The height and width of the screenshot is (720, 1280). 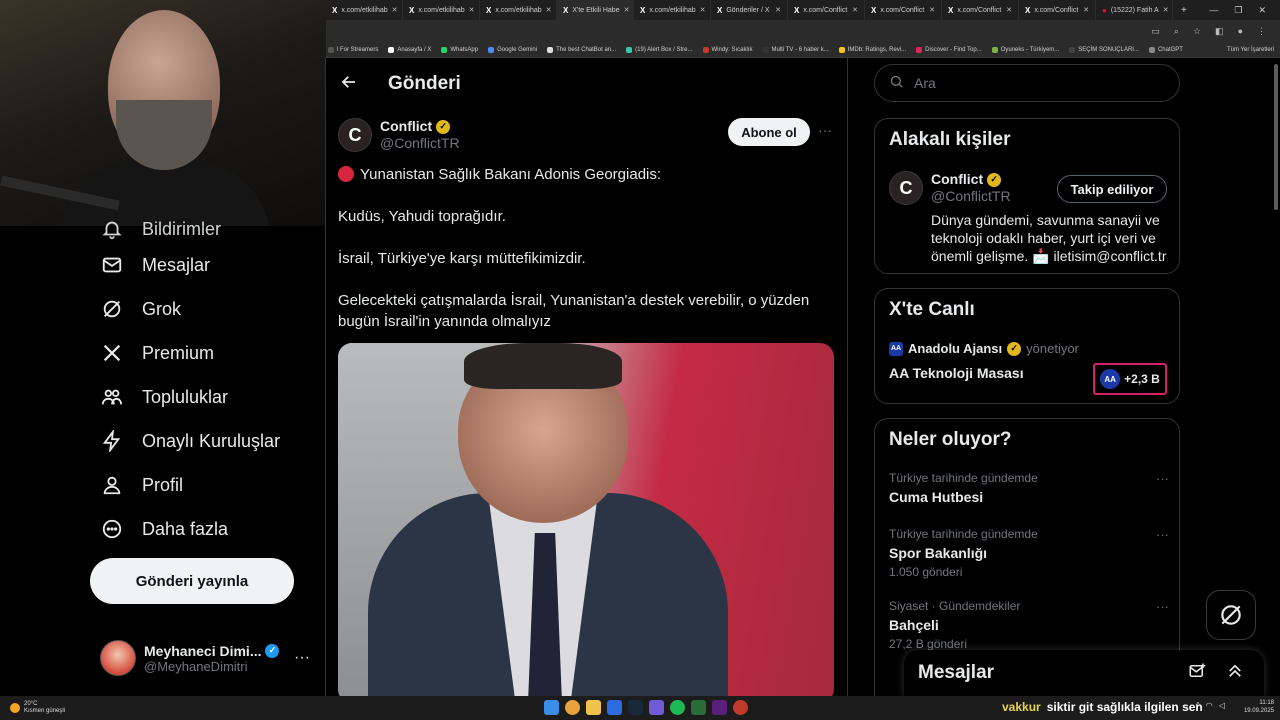 I want to click on bookmark-item: Google Gemini, so click(x=512, y=49).